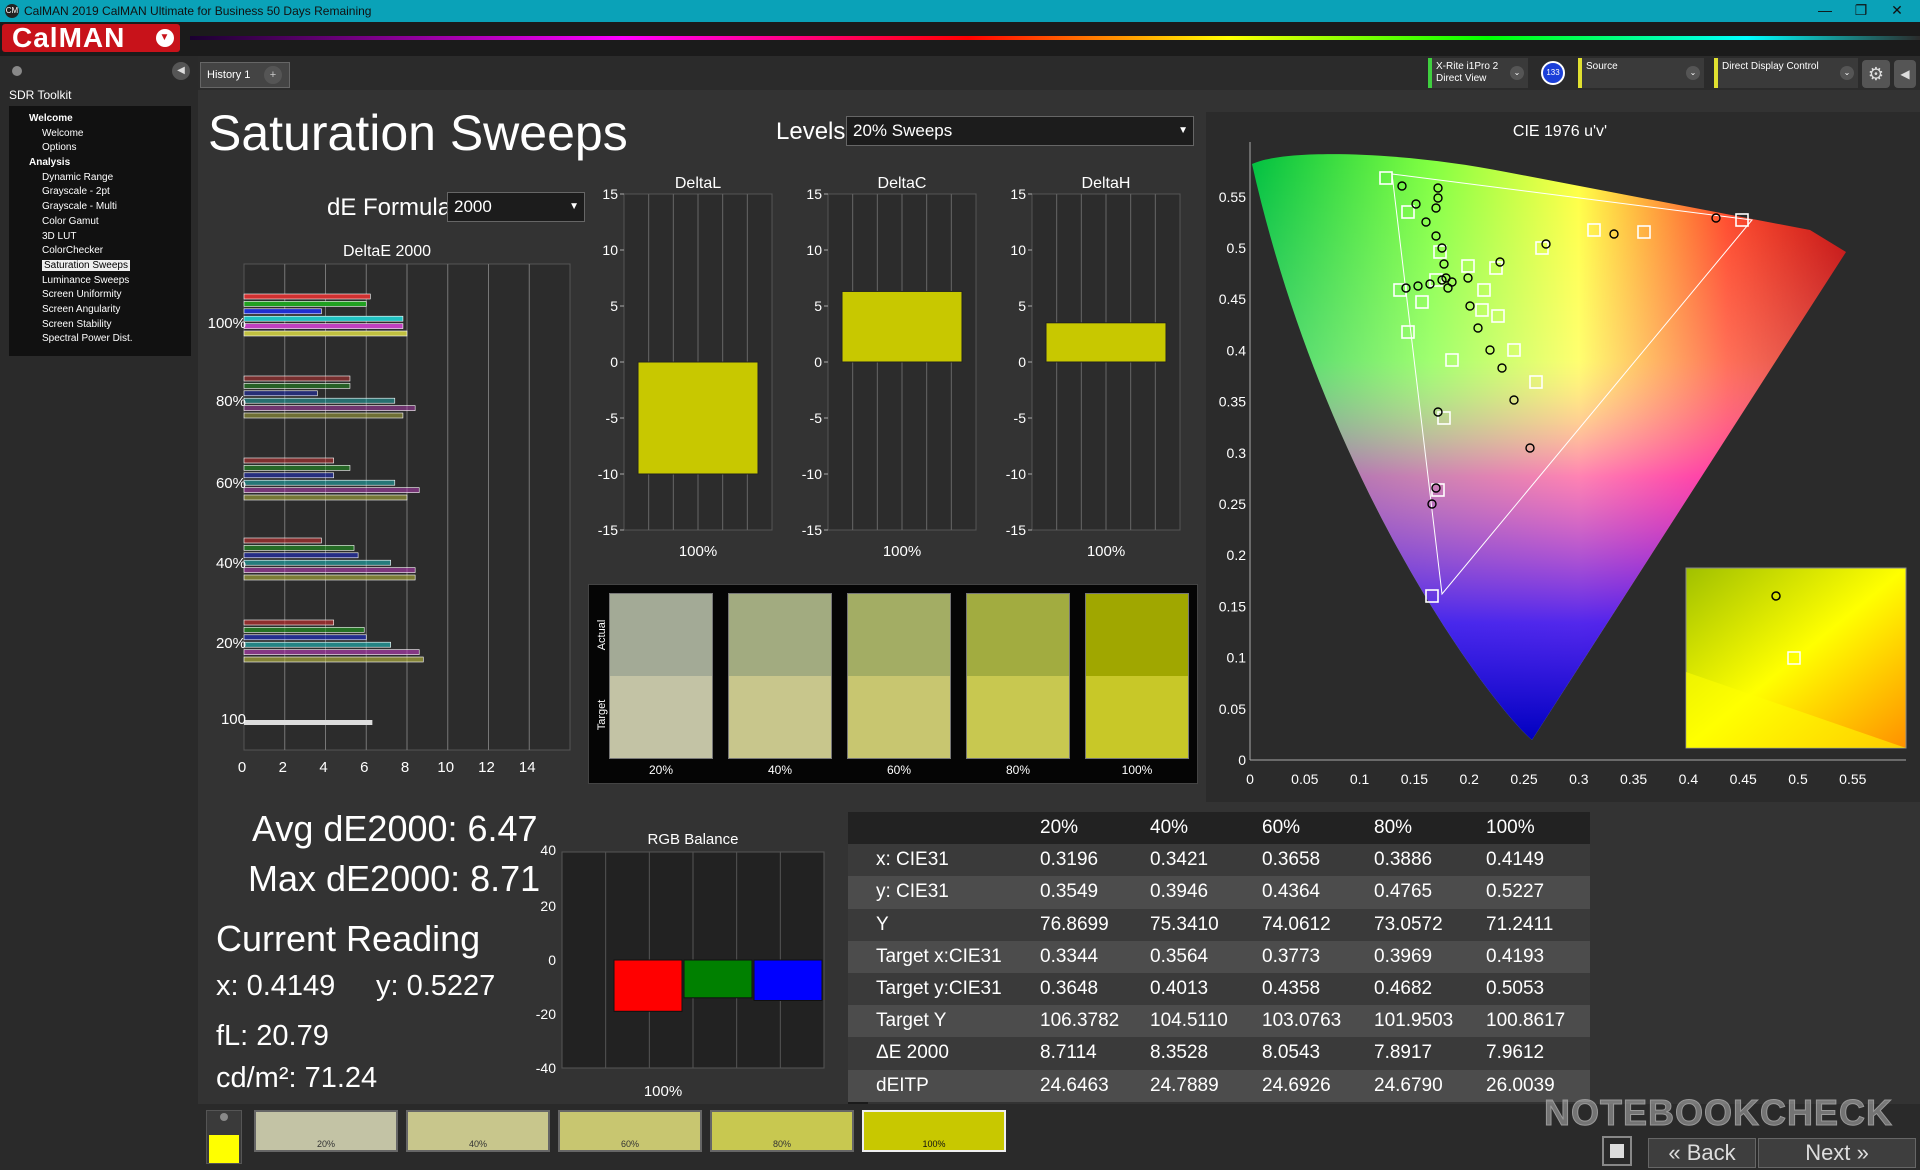 Image resolution: width=1920 pixels, height=1170 pixels. I want to click on column-header: 80%, so click(1393, 827).